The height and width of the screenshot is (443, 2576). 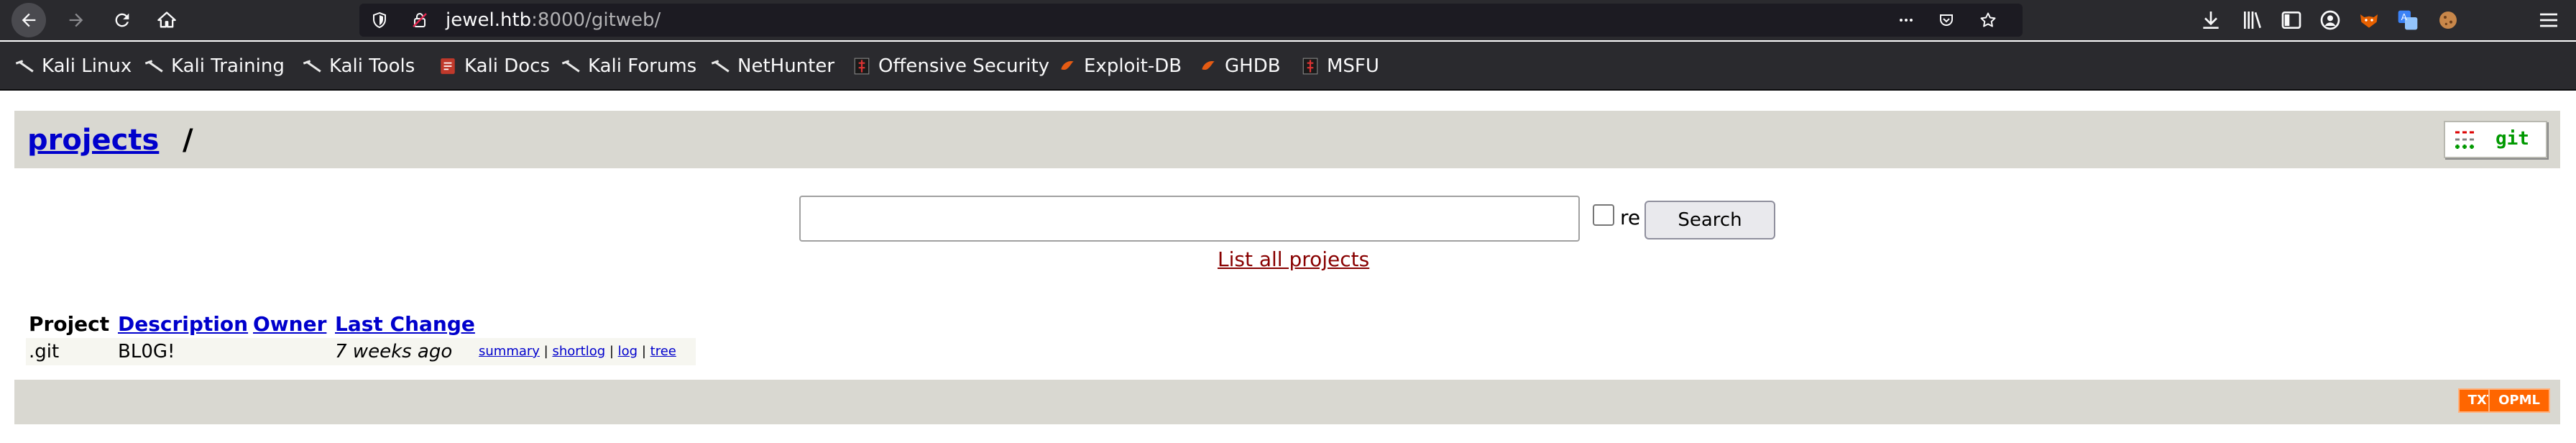 I want to click on project-name-cell: .git, so click(x=44, y=351).